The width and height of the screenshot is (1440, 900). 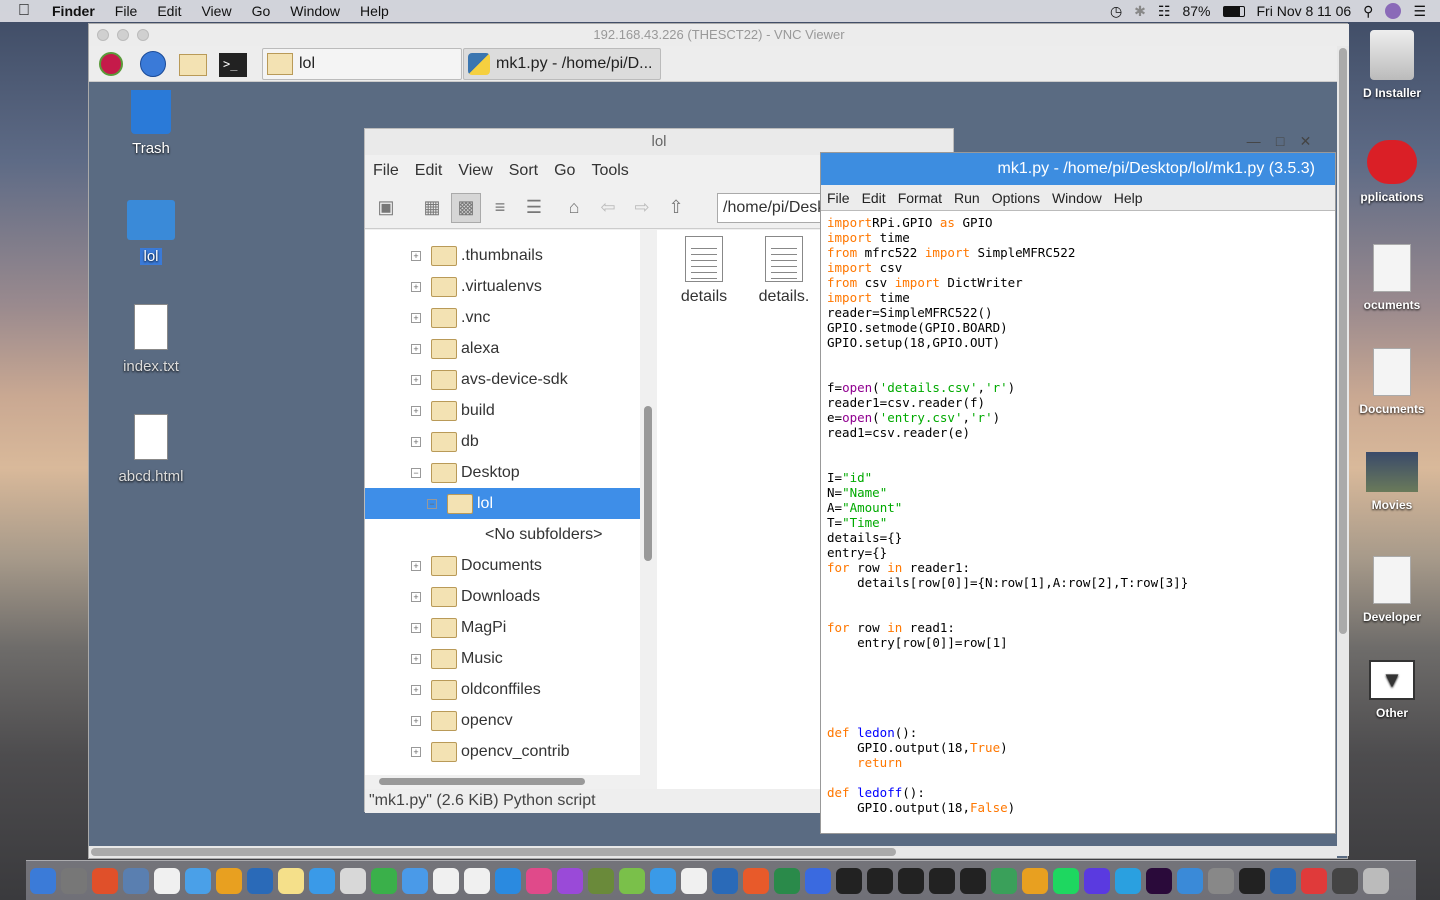 What do you see at coordinates (502, 441) in the screenshot?
I see `tree-item: + db` at bounding box center [502, 441].